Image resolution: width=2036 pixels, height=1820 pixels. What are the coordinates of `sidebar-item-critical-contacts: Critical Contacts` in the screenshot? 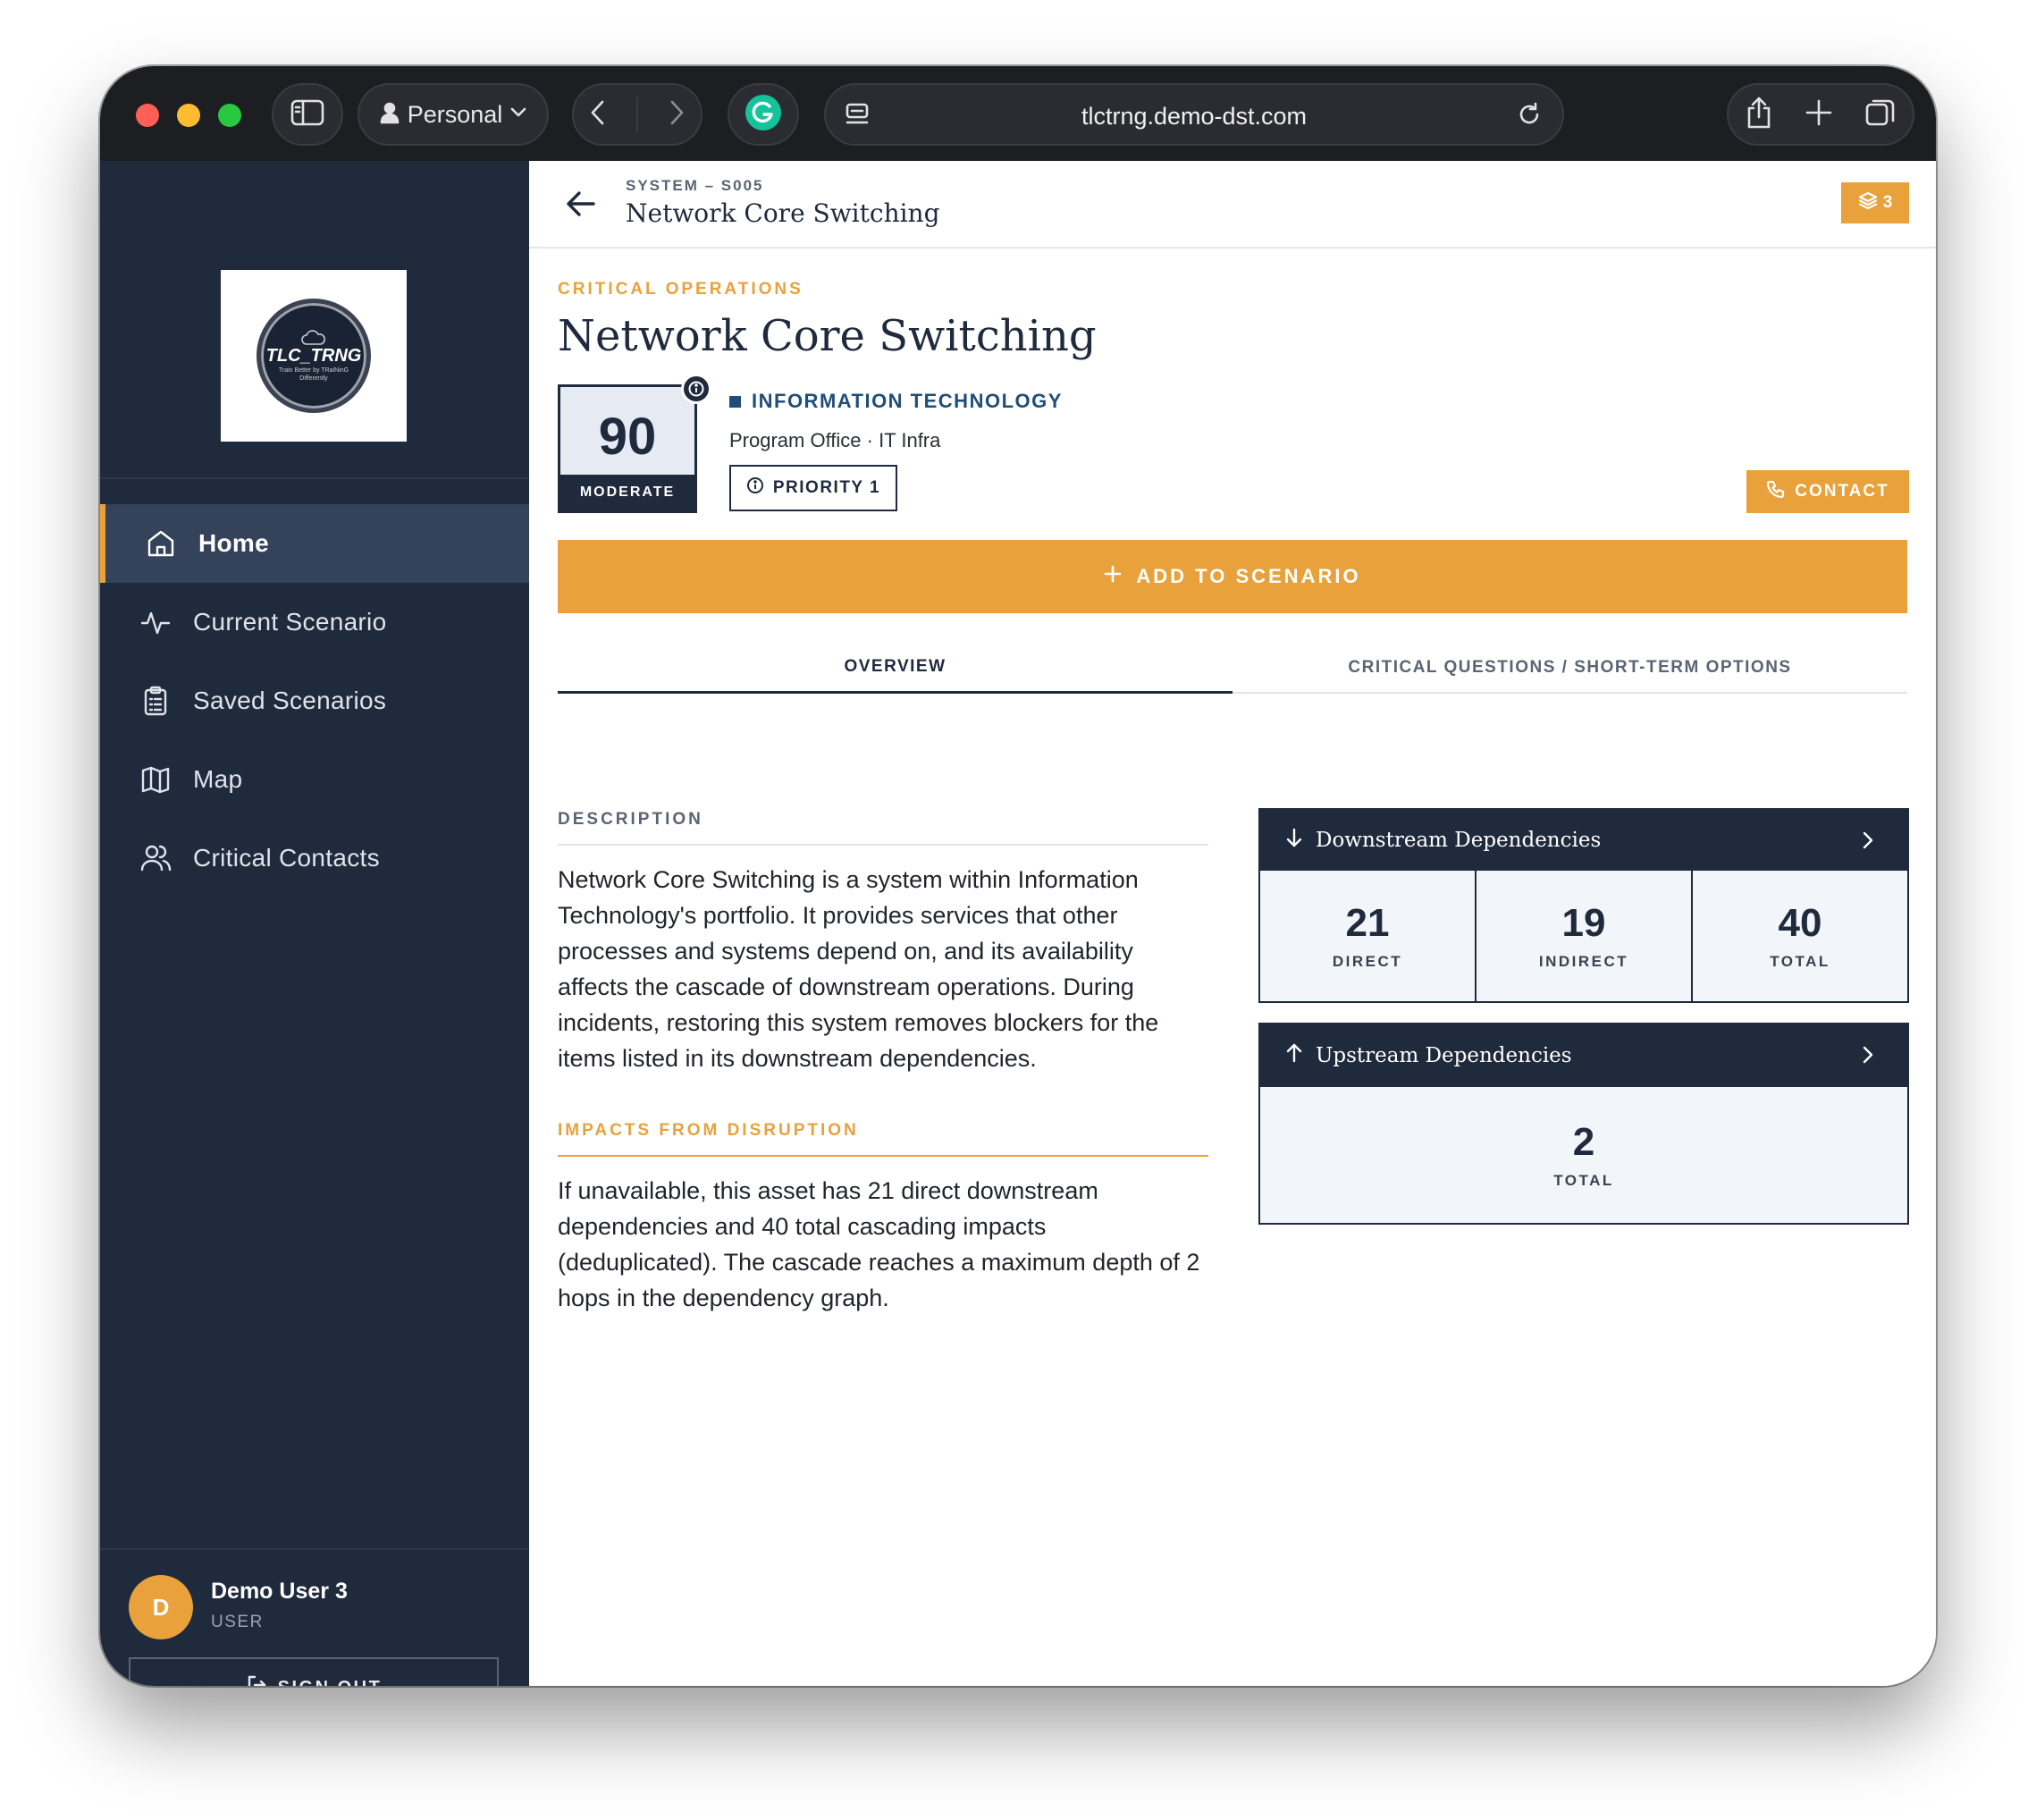 It's located at (314, 858).